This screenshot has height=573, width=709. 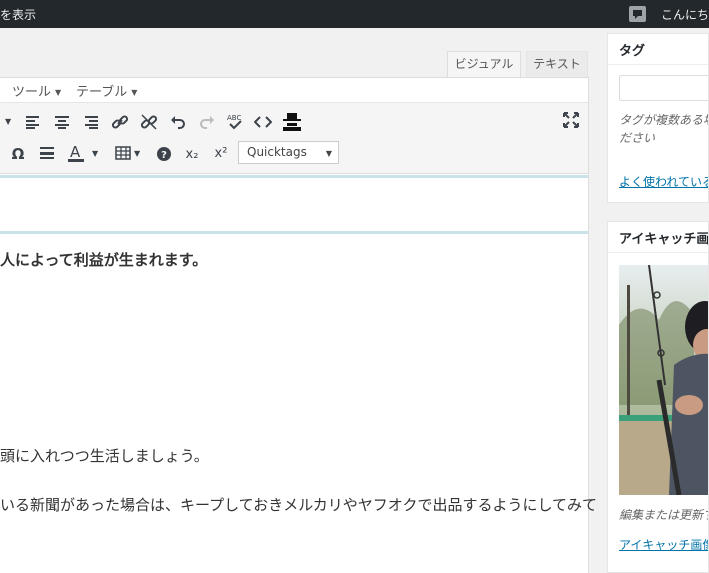 I want to click on tag-input, so click(x=663, y=88).